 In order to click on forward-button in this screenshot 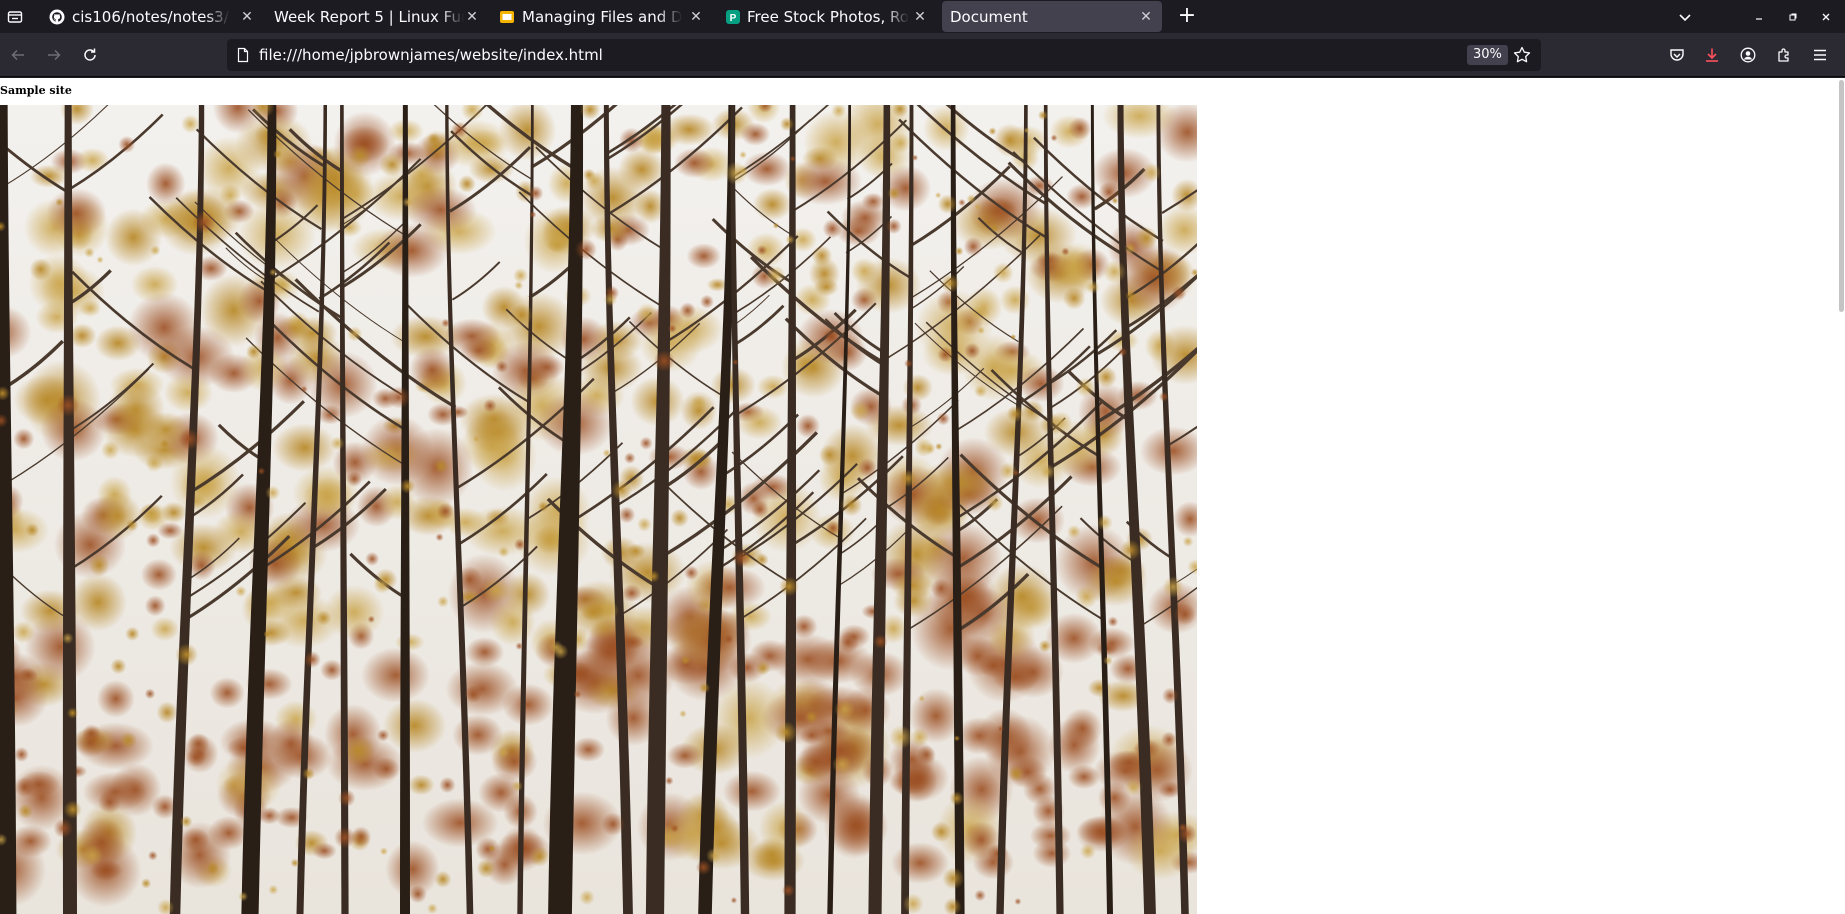, I will do `click(54, 55)`.